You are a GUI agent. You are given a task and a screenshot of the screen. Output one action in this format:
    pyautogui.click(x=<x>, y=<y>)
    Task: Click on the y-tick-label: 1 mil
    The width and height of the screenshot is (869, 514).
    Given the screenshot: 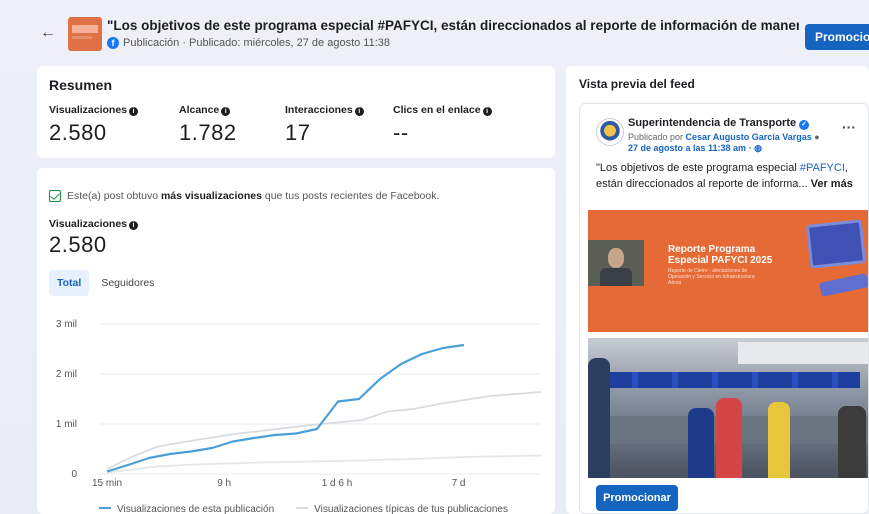 What is the action you would take?
    pyautogui.click(x=66, y=424)
    